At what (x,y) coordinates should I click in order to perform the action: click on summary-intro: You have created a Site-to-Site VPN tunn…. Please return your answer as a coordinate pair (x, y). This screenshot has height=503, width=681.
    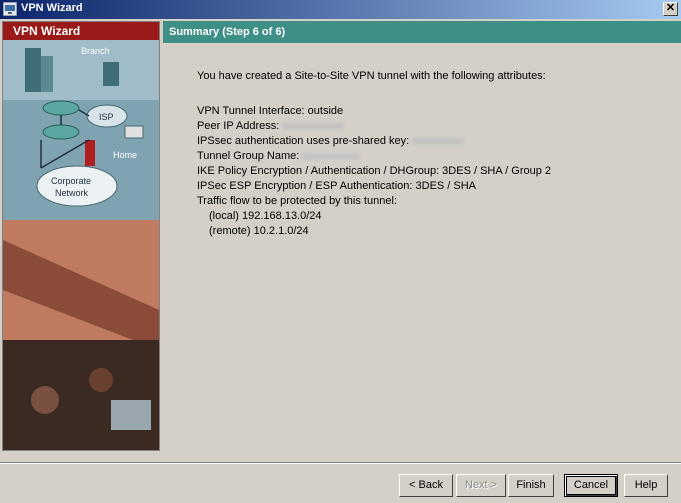
    Looking at the image, I should click on (371, 76).